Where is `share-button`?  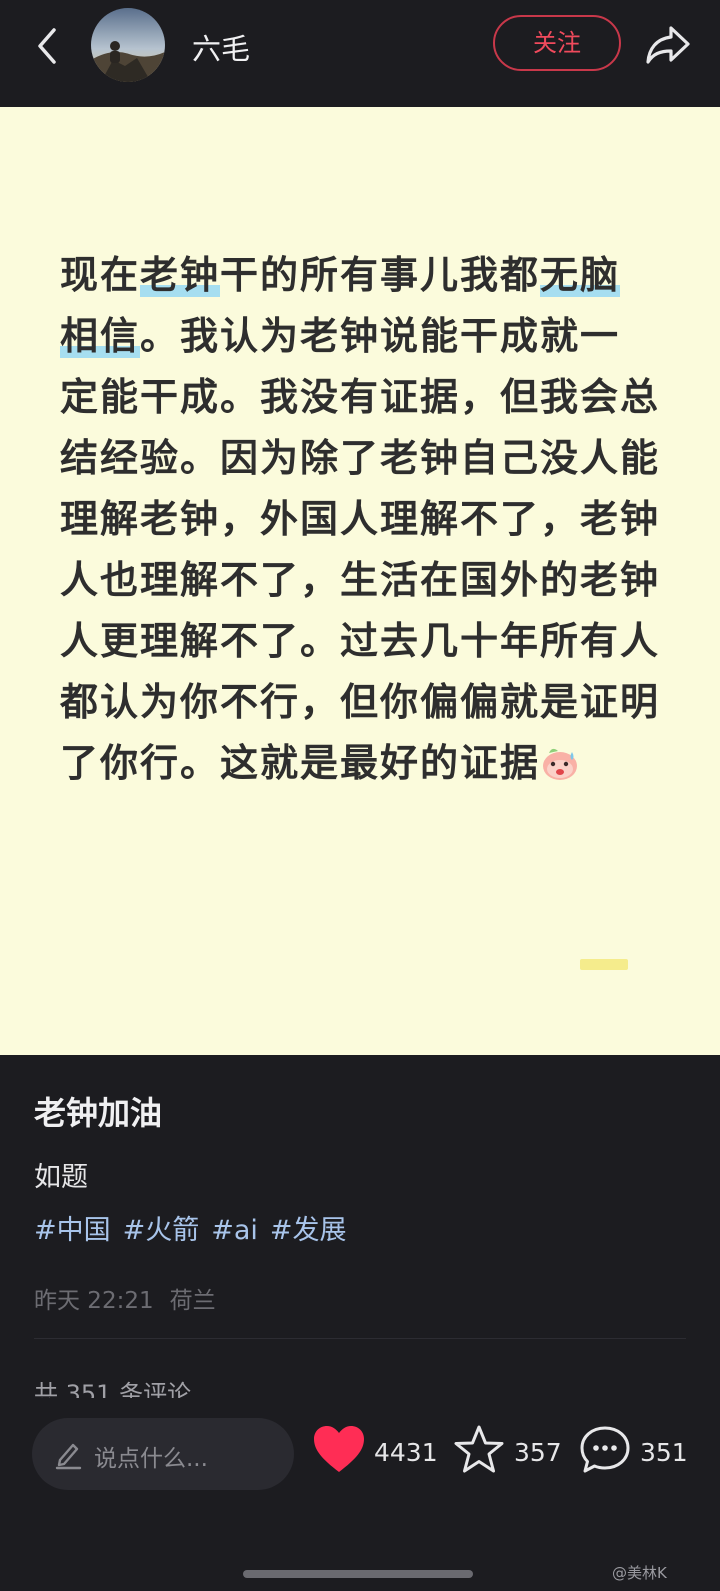 share-button is located at coordinates (668, 45).